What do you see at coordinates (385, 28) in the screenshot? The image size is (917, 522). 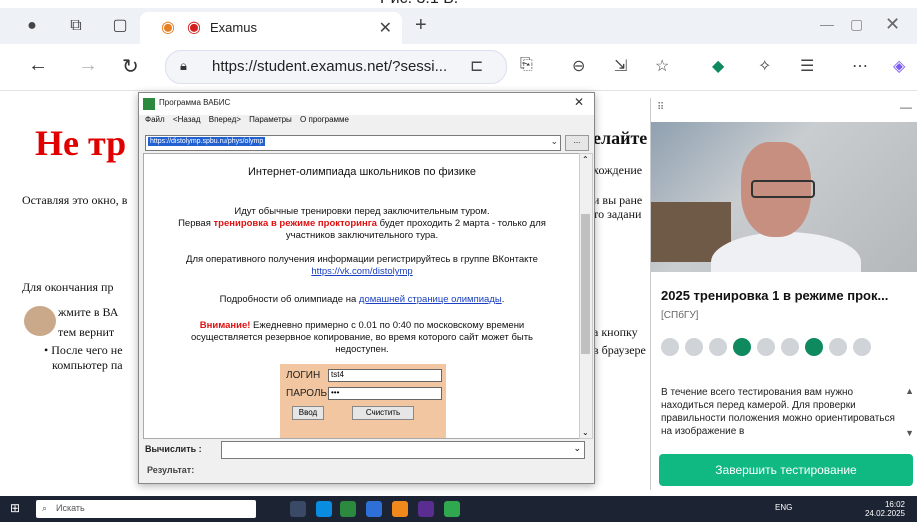 I see `close-tab-icon: ✕` at bounding box center [385, 28].